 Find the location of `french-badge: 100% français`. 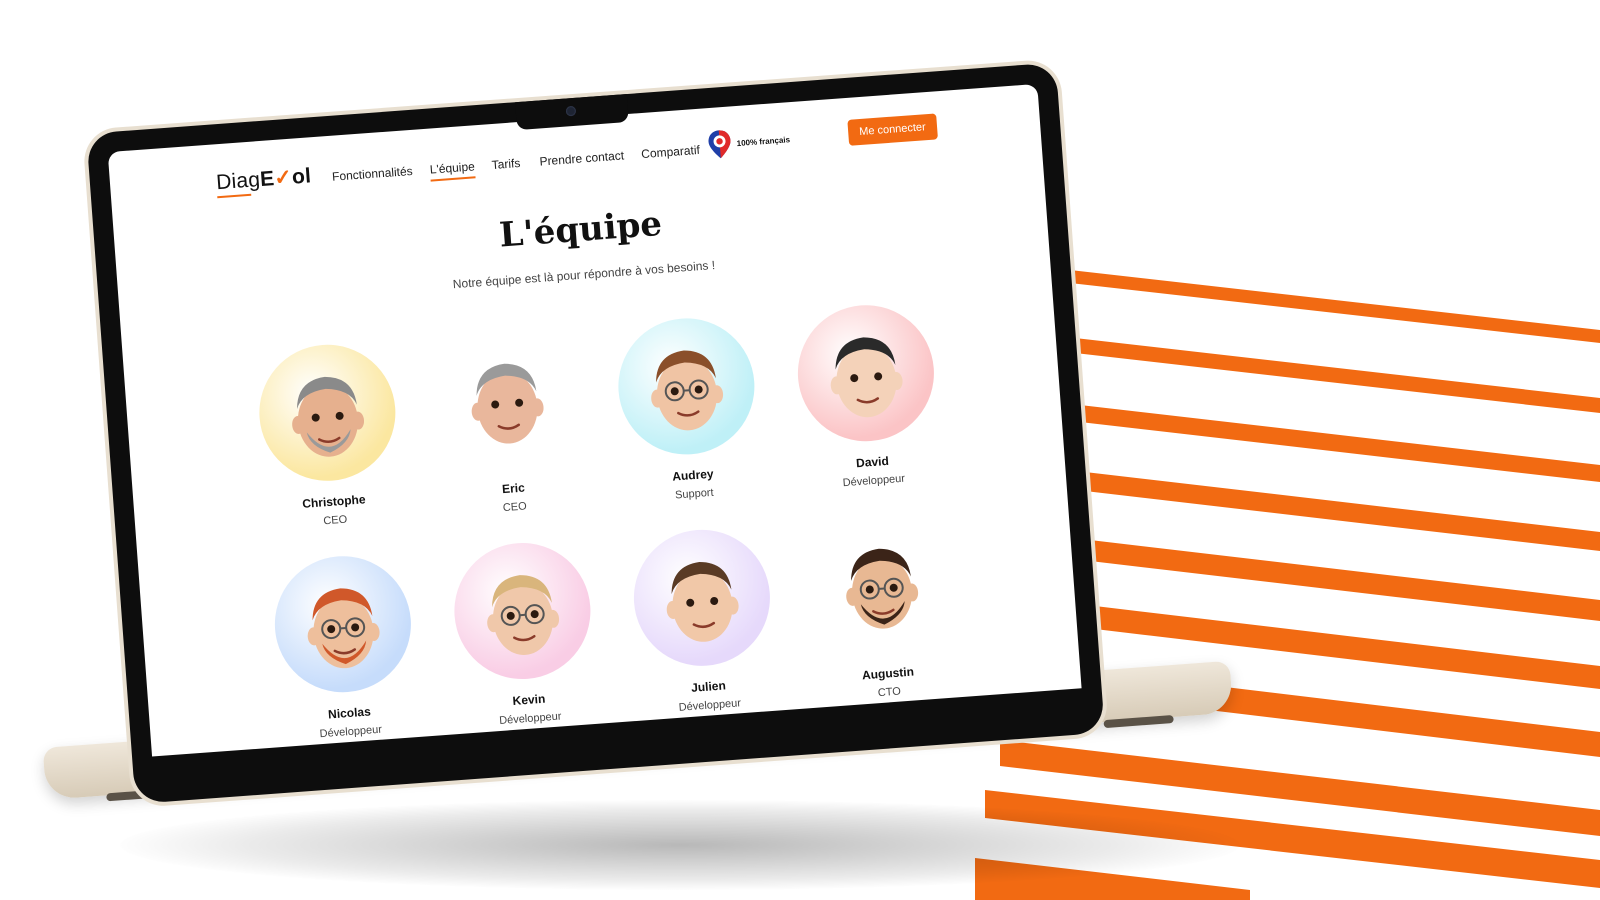

french-badge: 100% français is located at coordinates (748, 142).